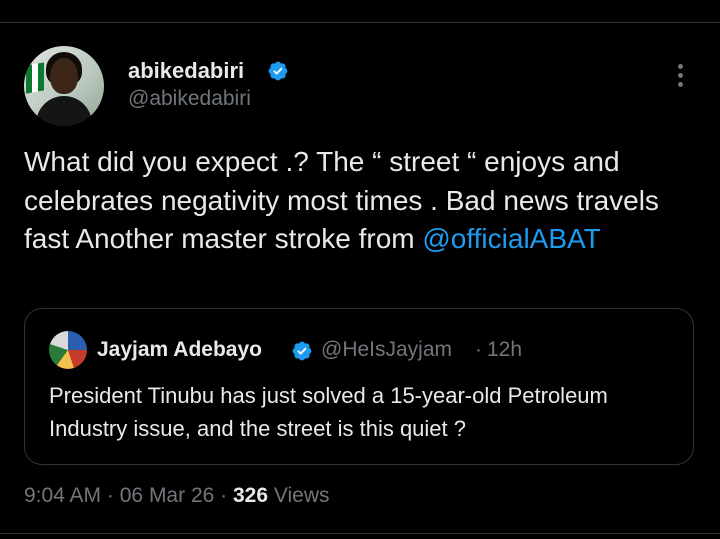  What do you see at coordinates (62, 495) in the screenshot?
I see `tweet-time: 9:04 AM` at bounding box center [62, 495].